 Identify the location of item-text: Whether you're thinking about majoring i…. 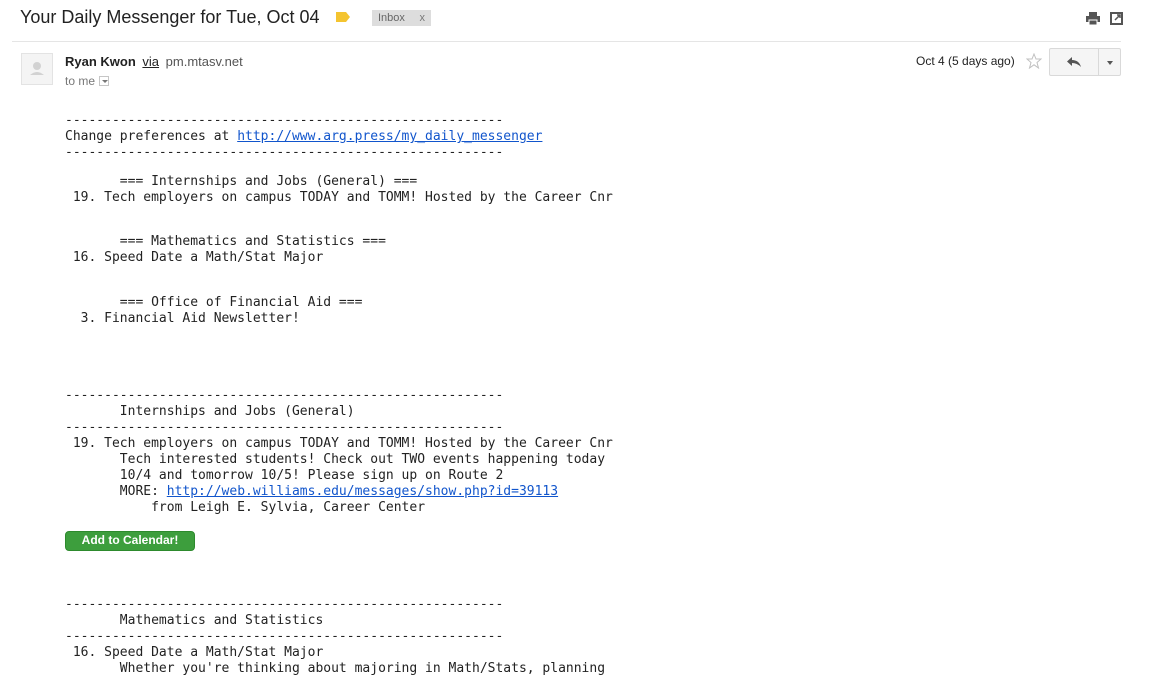
(335, 668).